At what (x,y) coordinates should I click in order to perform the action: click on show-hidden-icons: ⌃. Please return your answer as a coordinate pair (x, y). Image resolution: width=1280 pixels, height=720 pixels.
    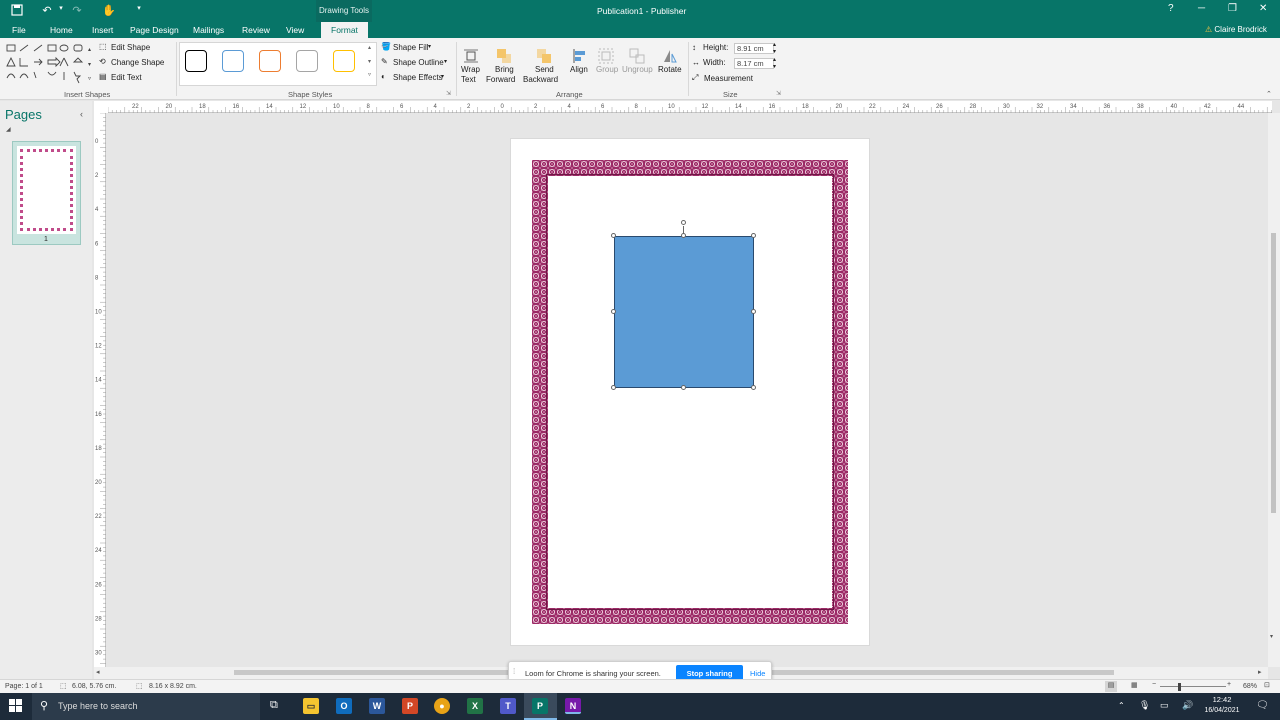
    Looking at the image, I should click on (1121, 705).